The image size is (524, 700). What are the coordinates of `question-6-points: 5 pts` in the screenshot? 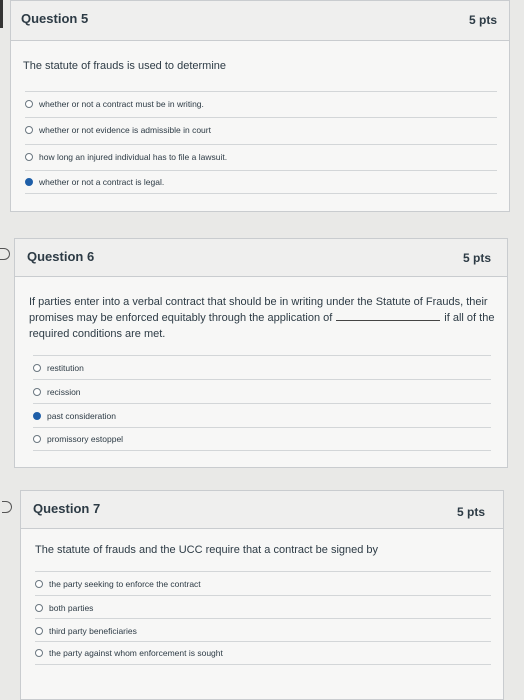 It's located at (476, 258).